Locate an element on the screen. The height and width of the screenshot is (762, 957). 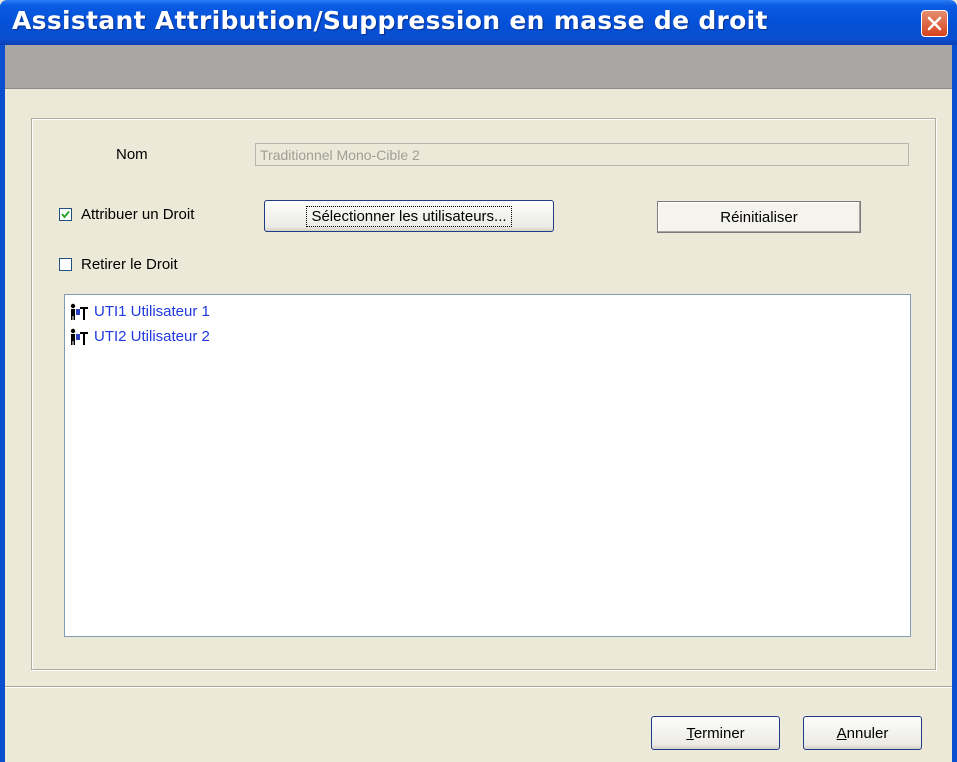
close-button is located at coordinates (934, 23).